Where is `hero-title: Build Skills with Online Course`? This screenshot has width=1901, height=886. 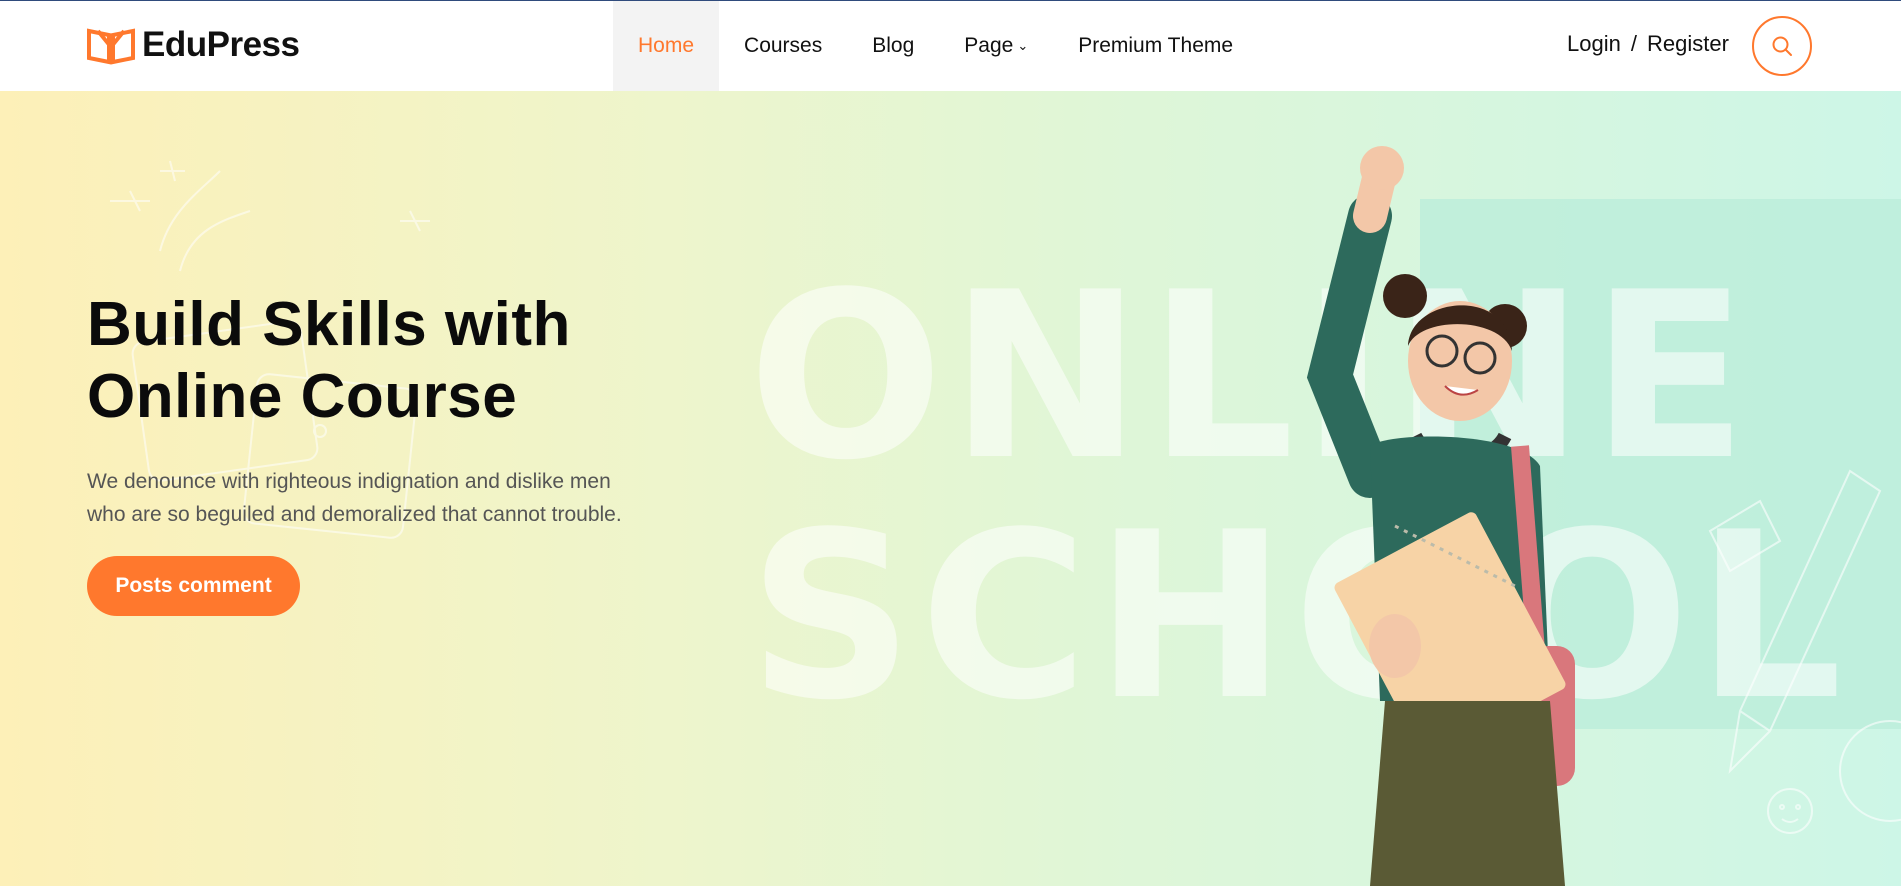 hero-title: Build Skills with Online Course is located at coordinates (407, 361).